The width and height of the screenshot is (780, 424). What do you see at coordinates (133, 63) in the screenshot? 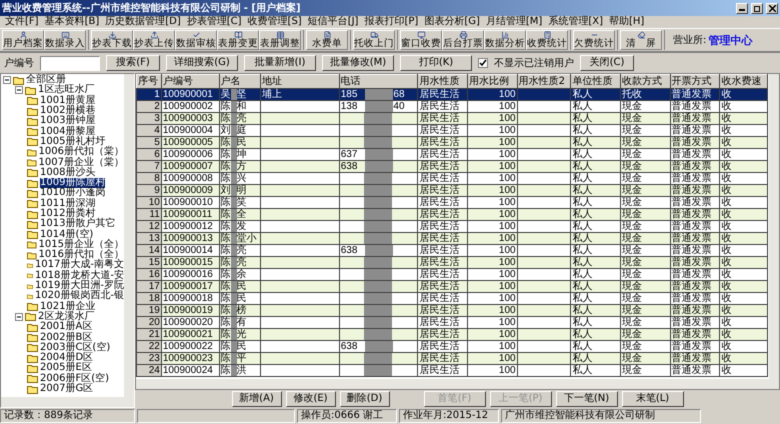
I see `search-row-button: 搜索(F)` at bounding box center [133, 63].